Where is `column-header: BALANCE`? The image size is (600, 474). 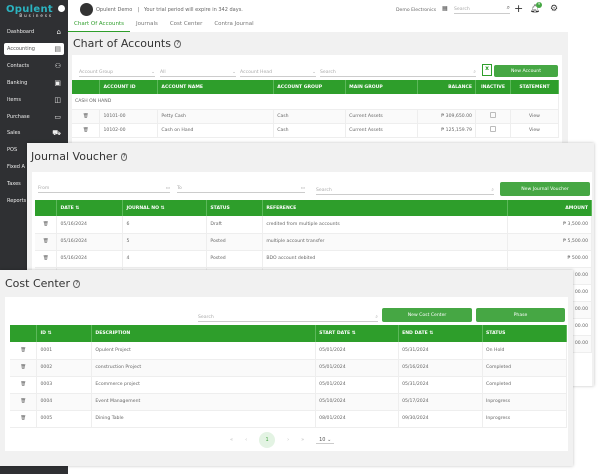
column-header: BALANCE is located at coordinates (446, 87).